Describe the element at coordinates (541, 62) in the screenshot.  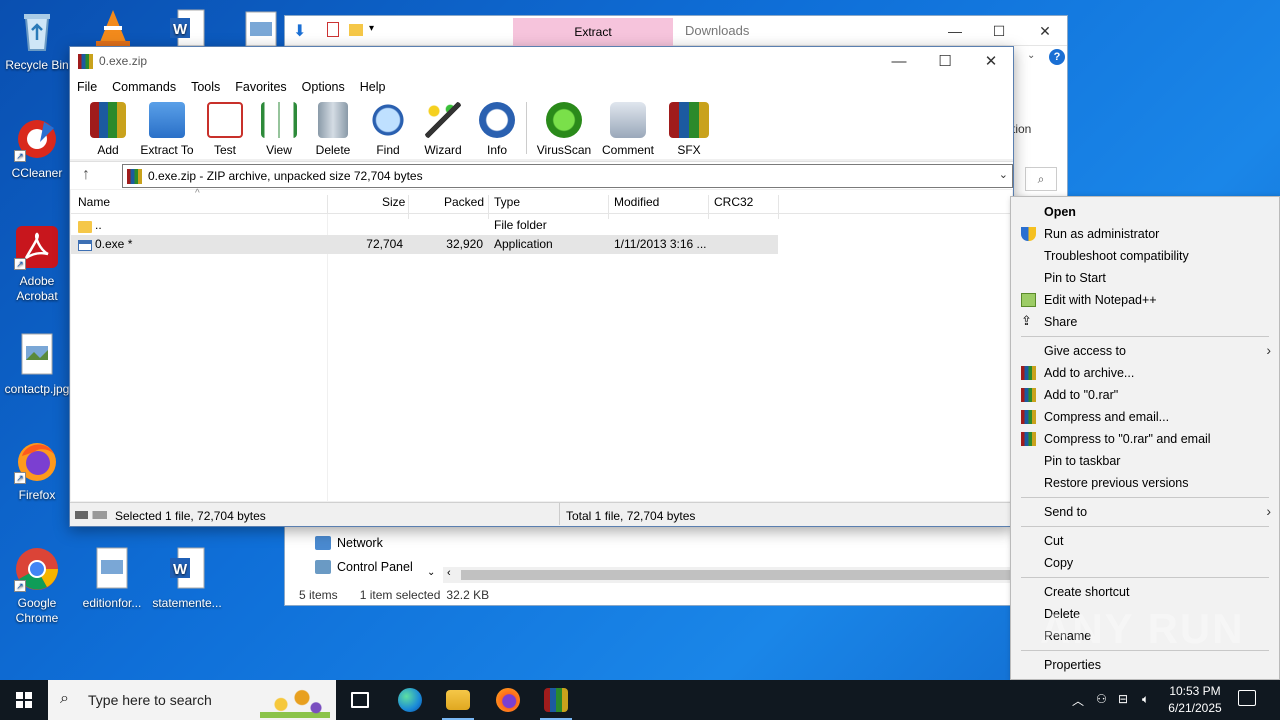
I see `winrar-title-bar: 0.exe.zip — ☐ ✕` at that location.